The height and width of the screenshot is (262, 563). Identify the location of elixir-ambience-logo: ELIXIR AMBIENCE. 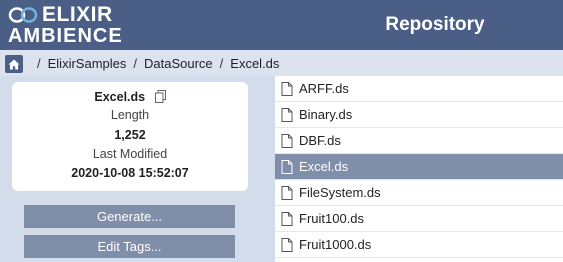
(65, 25).